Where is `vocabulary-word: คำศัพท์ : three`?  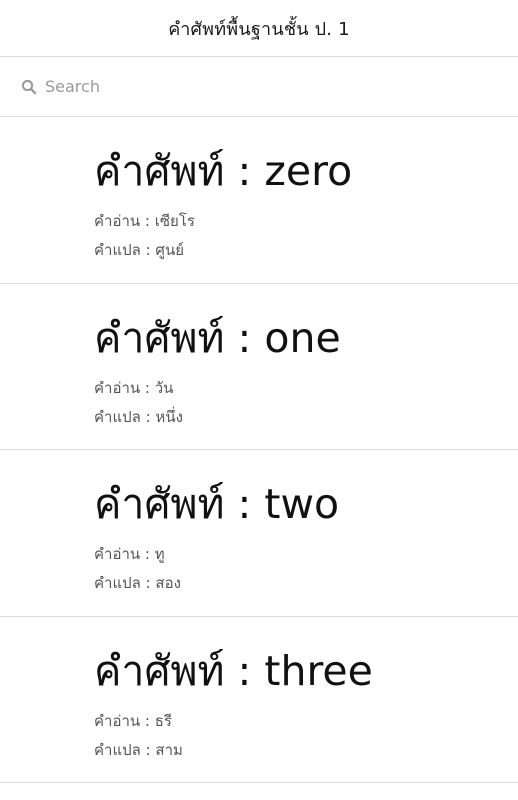
vocabulary-word: คำศัพท์ : three is located at coordinates (233, 670).